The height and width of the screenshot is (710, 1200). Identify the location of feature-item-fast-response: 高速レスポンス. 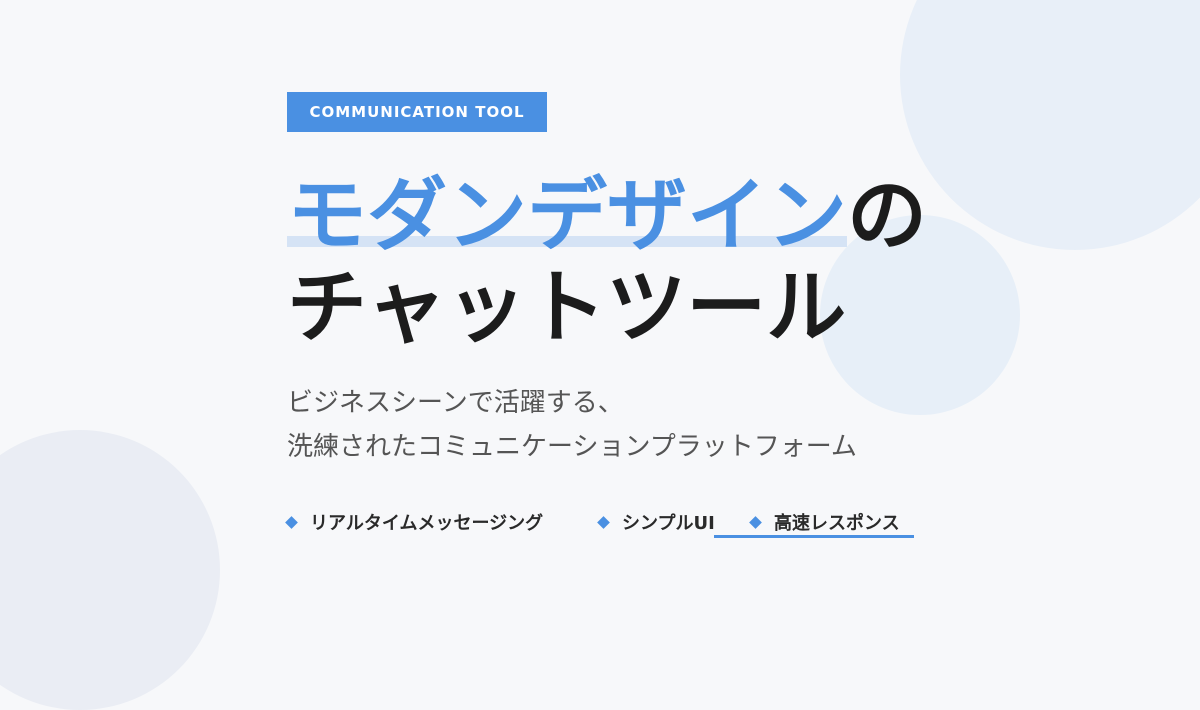
(824, 524).